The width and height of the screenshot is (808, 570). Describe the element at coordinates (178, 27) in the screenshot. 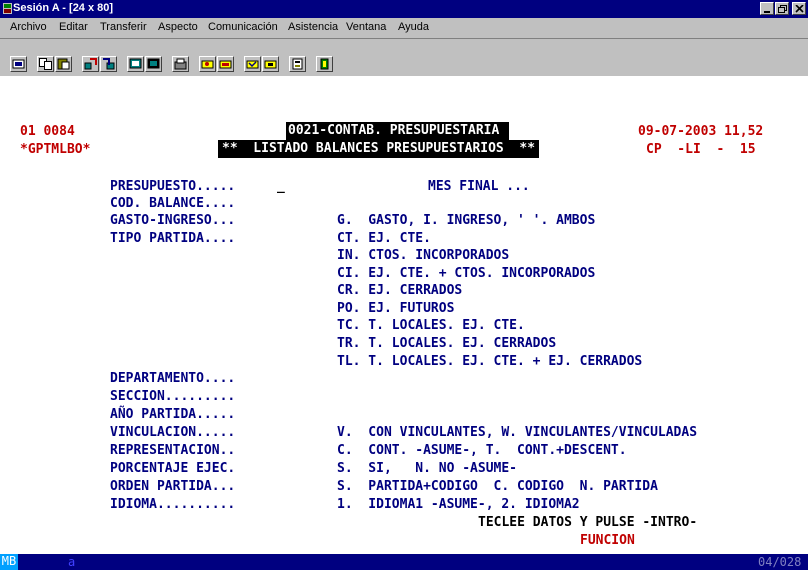

I see `menu-aspecto: Aspecto` at that location.